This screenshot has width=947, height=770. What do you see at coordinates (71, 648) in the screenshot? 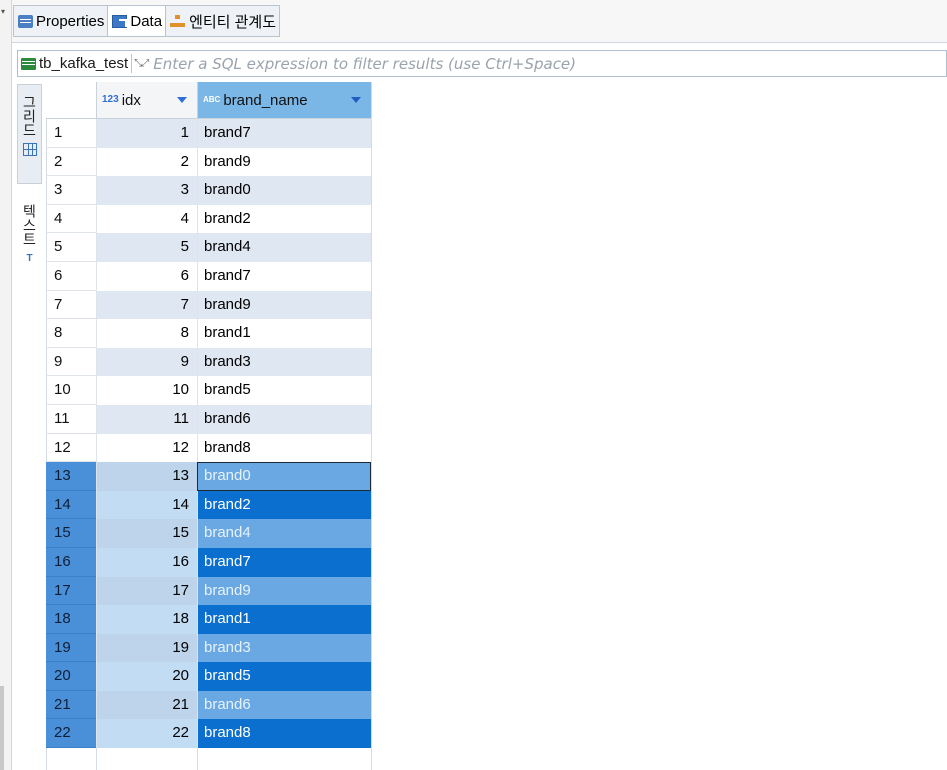
I see `row-number: 19` at bounding box center [71, 648].